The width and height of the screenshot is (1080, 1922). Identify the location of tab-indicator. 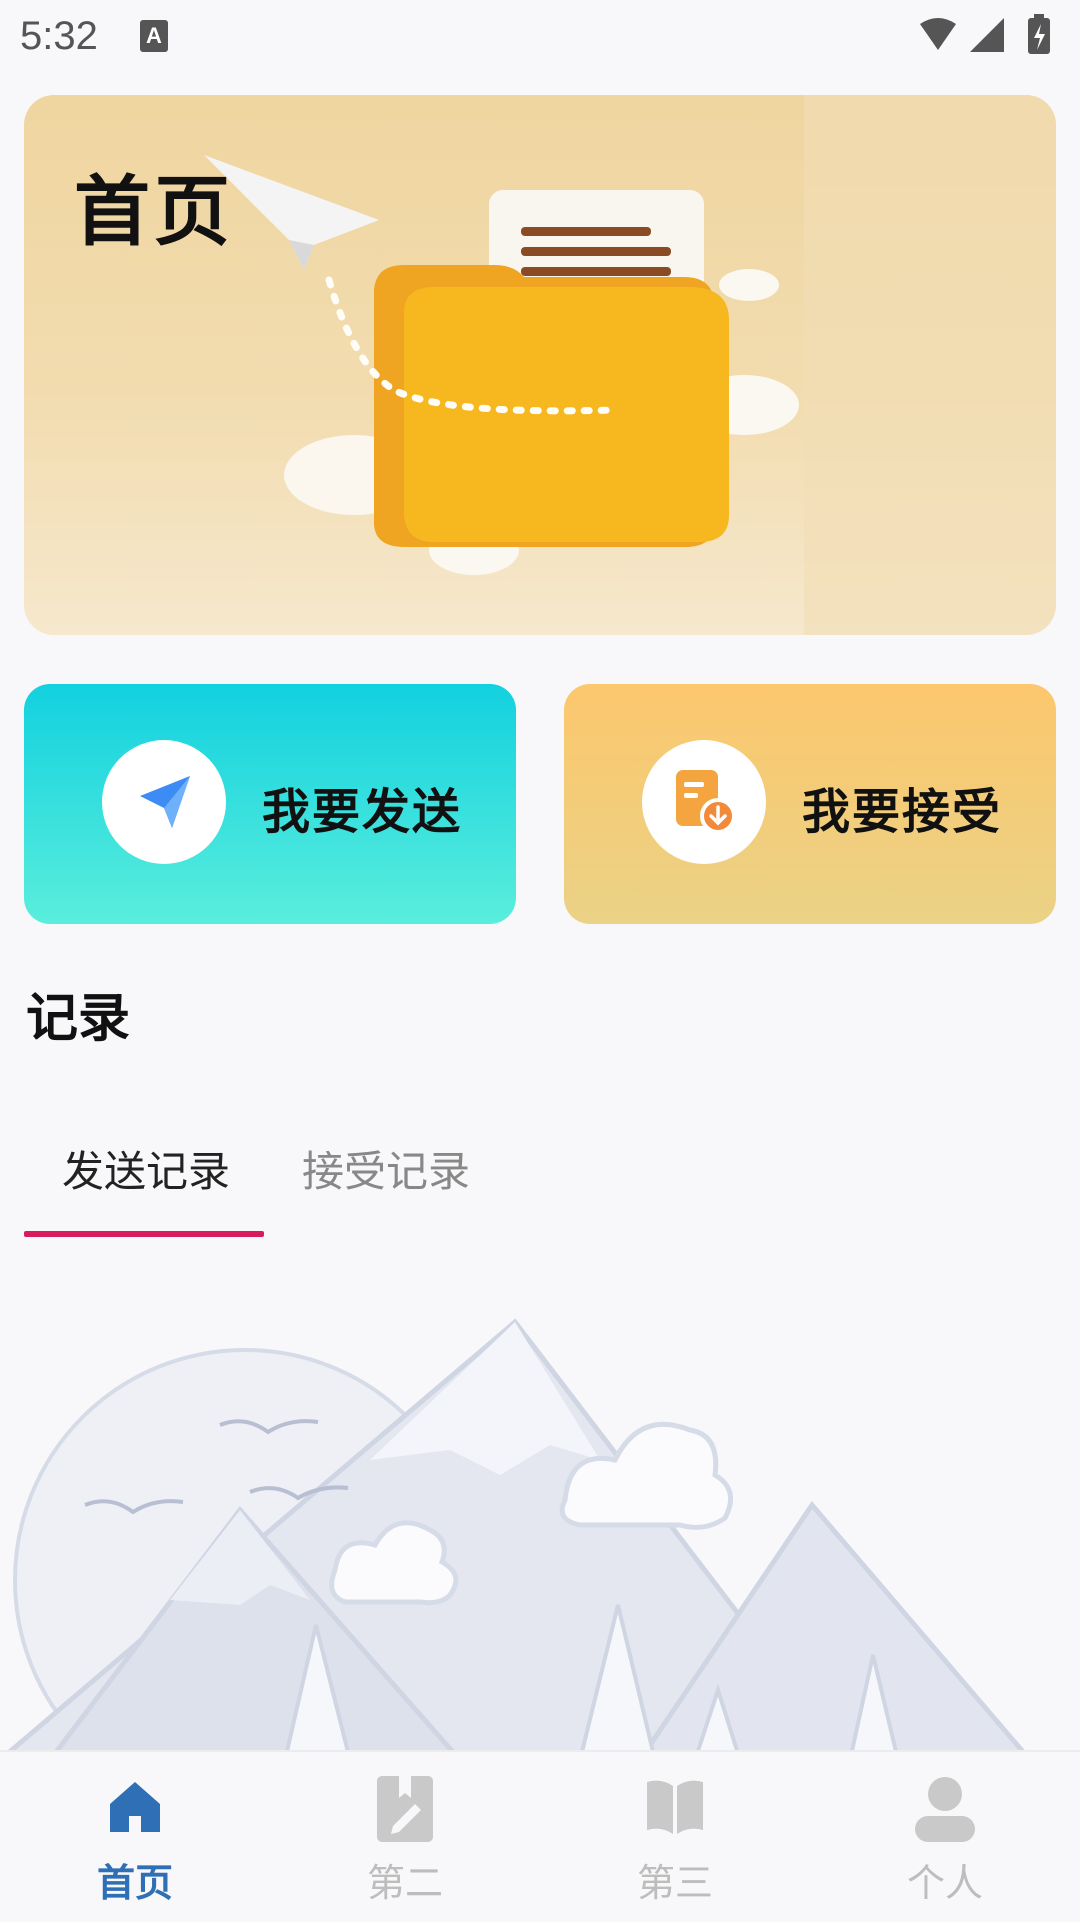
(144, 1234).